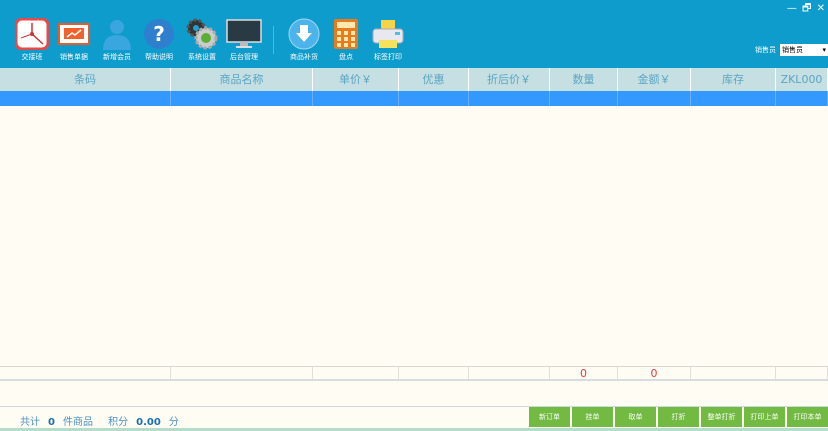 The height and width of the screenshot is (431, 828). I want to click on toolbar-button-help: ? 帮助说明, so click(159, 40).